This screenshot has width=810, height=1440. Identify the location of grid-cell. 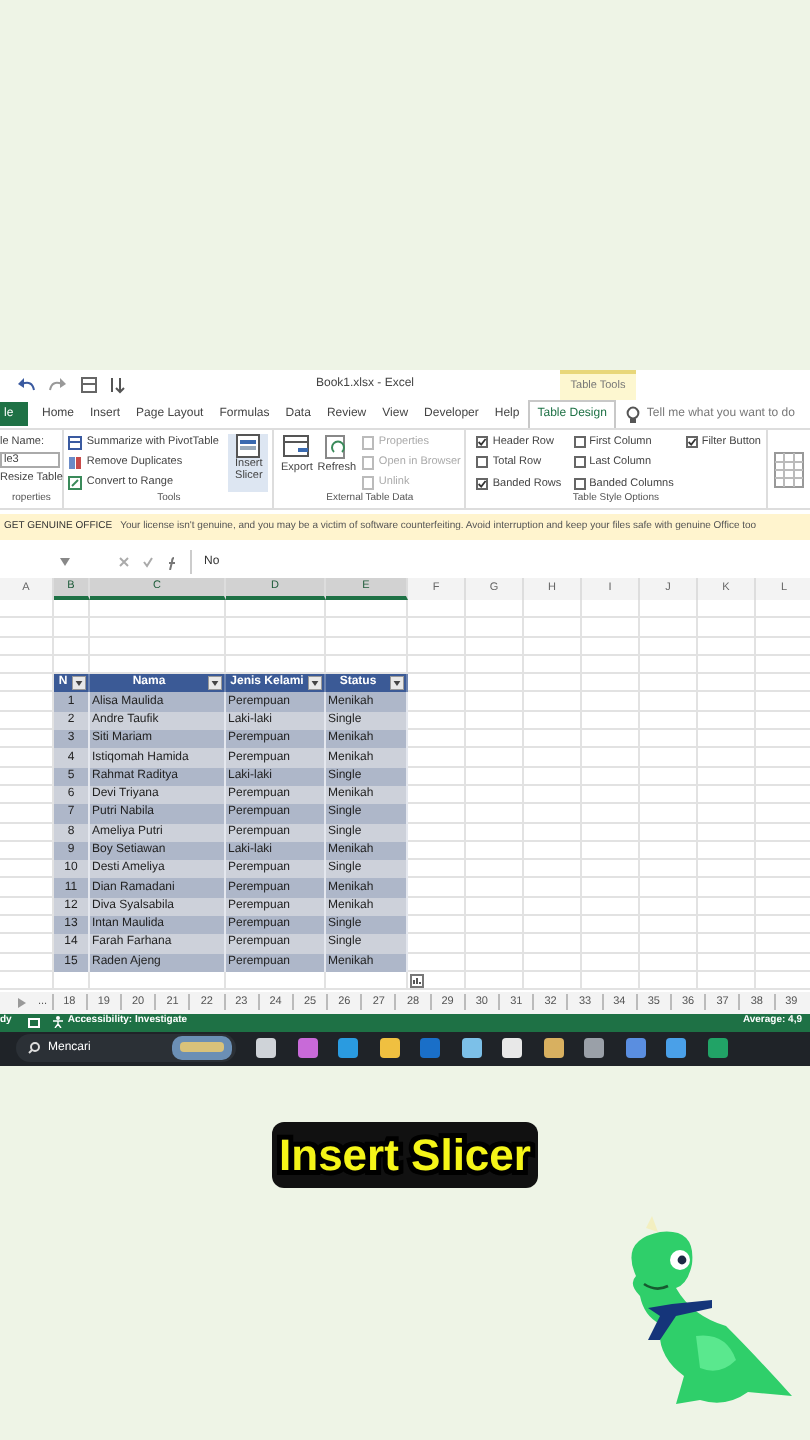
(437, 981).